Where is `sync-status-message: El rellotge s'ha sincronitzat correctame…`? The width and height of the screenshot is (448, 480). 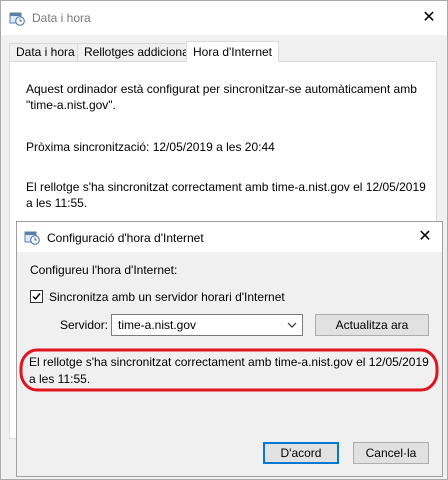 sync-status-message: El rellotge s'ha sincronitzat correctame… is located at coordinates (229, 370).